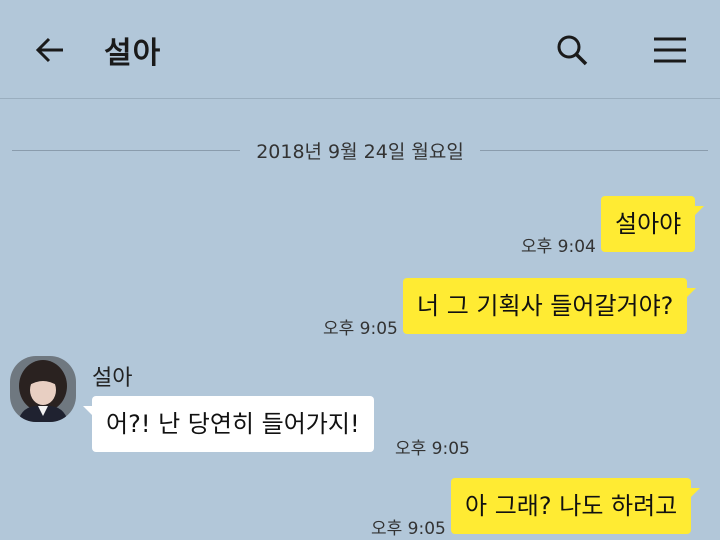  What do you see at coordinates (133, 53) in the screenshot?
I see `chat-title: 설아` at bounding box center [133, 53].